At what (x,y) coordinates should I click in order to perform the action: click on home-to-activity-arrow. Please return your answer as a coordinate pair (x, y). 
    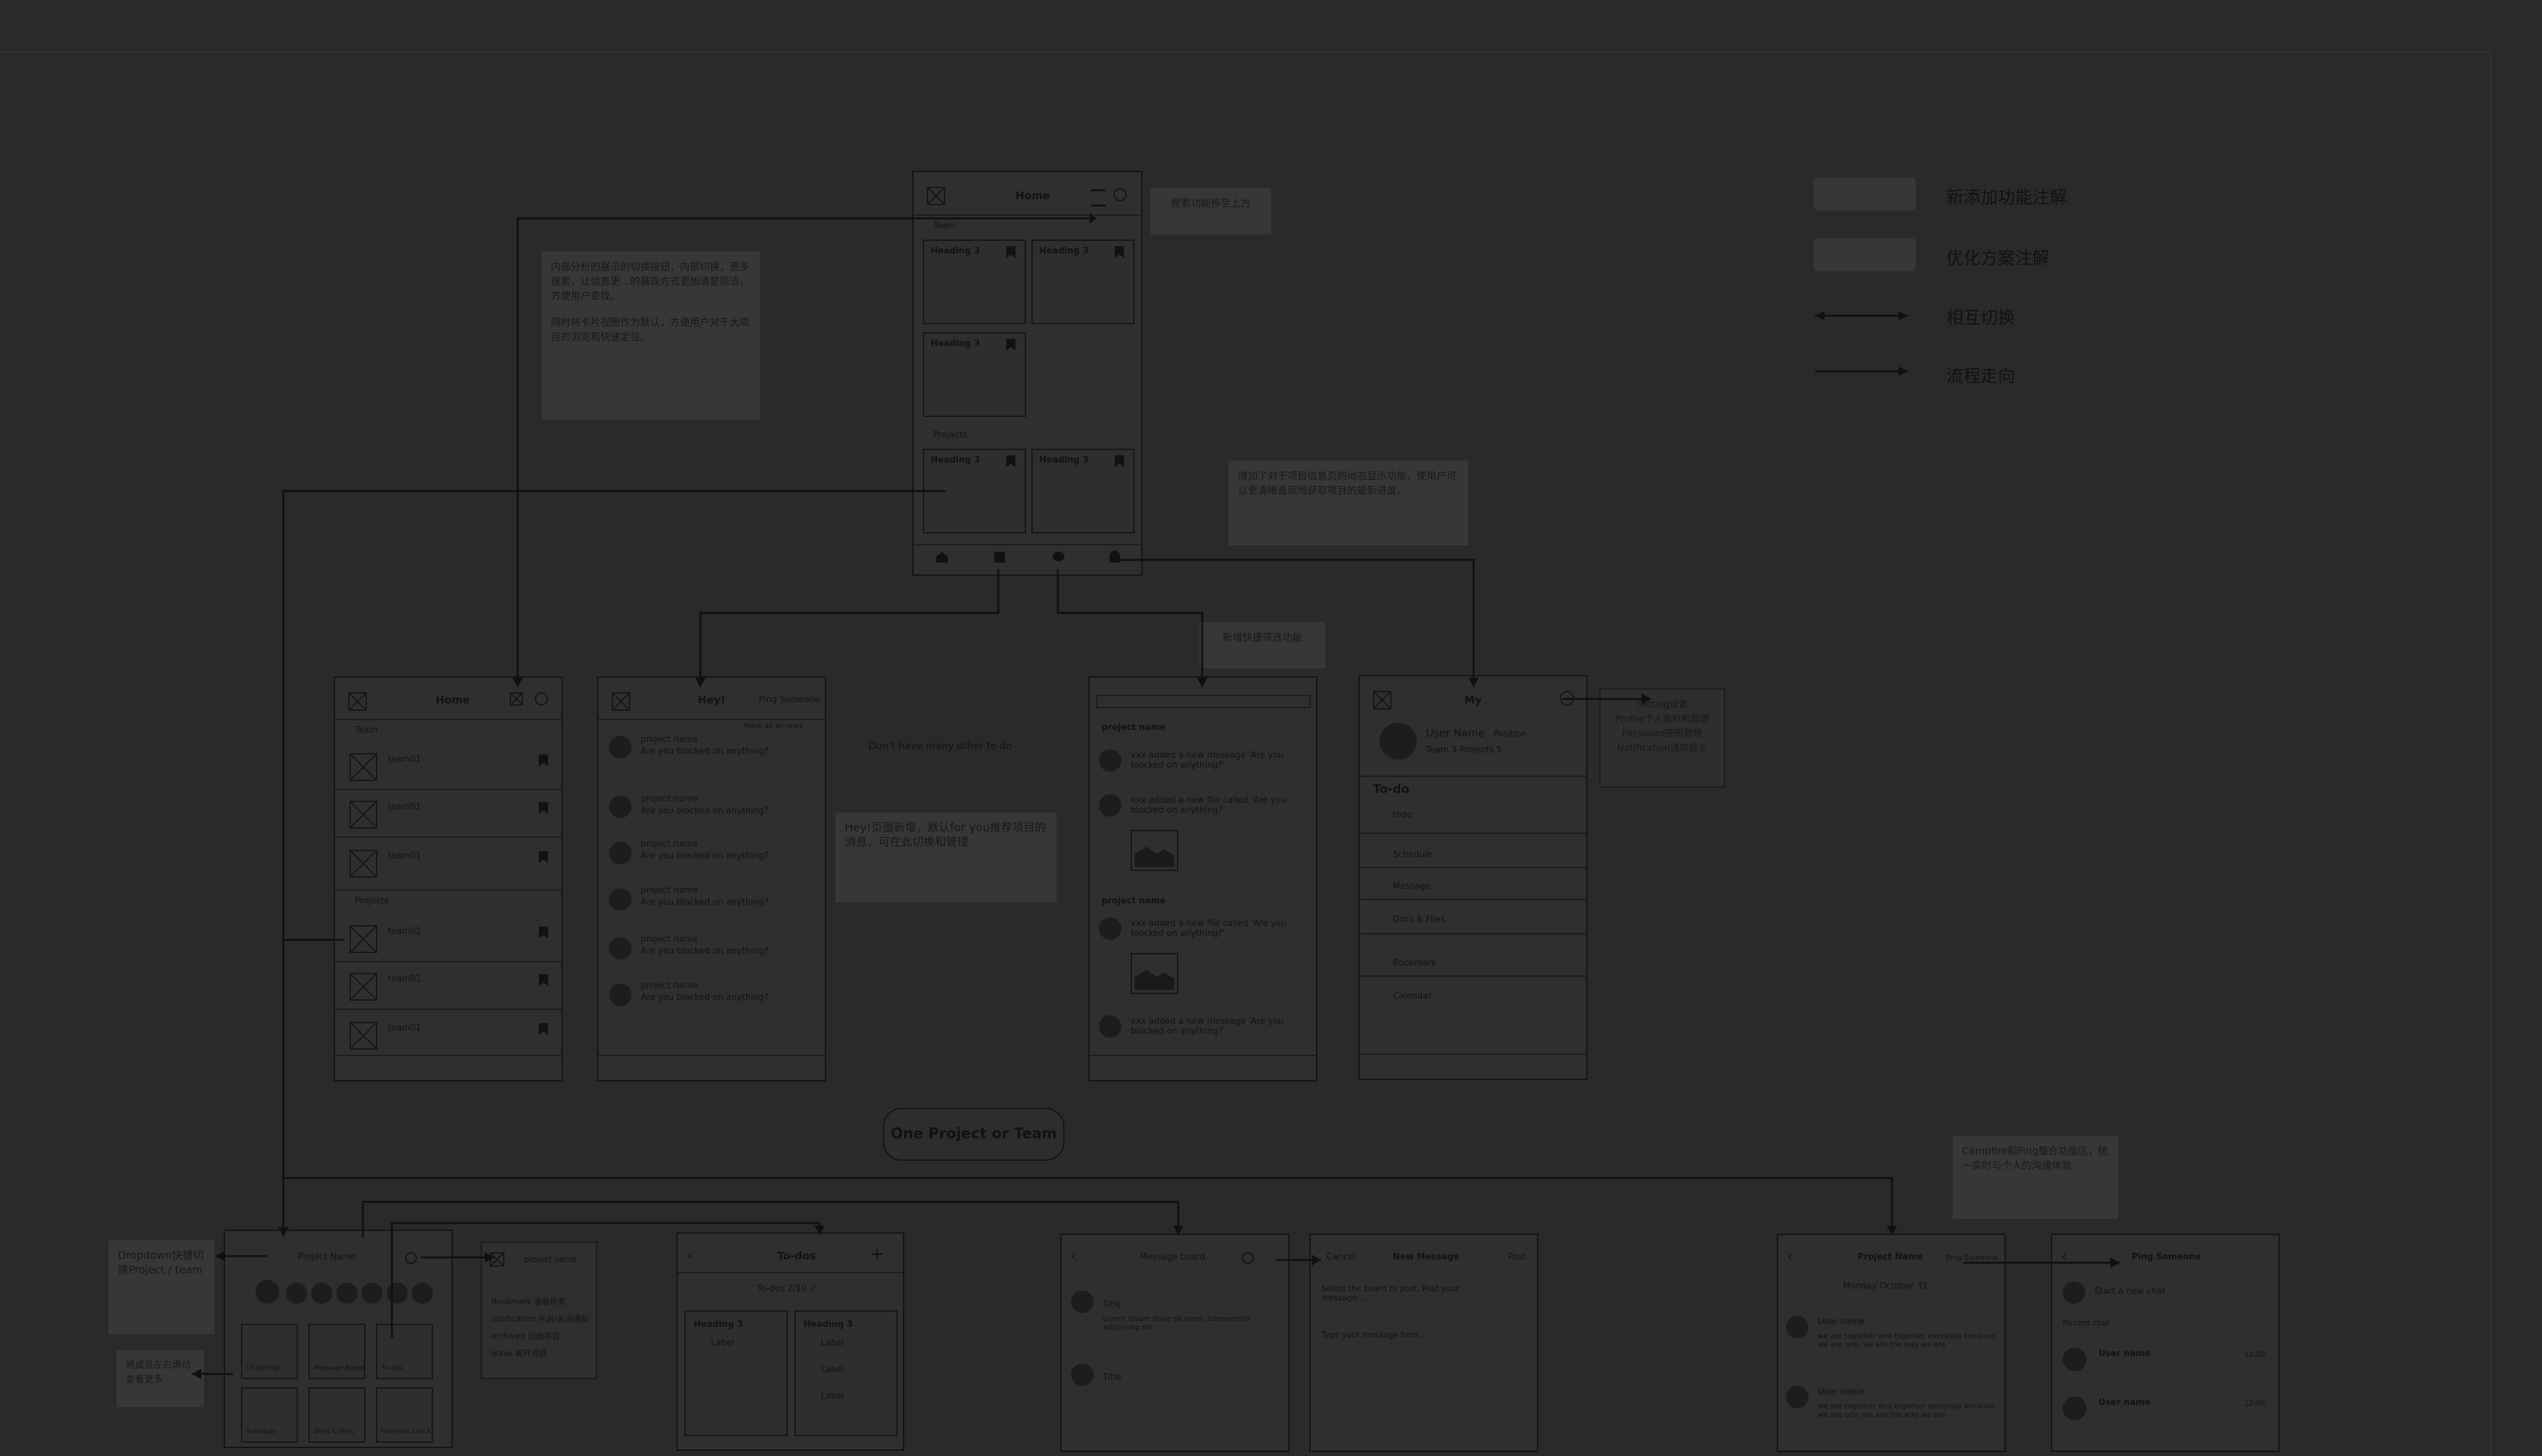
    Looking at the image, I should click on (1130, 628).